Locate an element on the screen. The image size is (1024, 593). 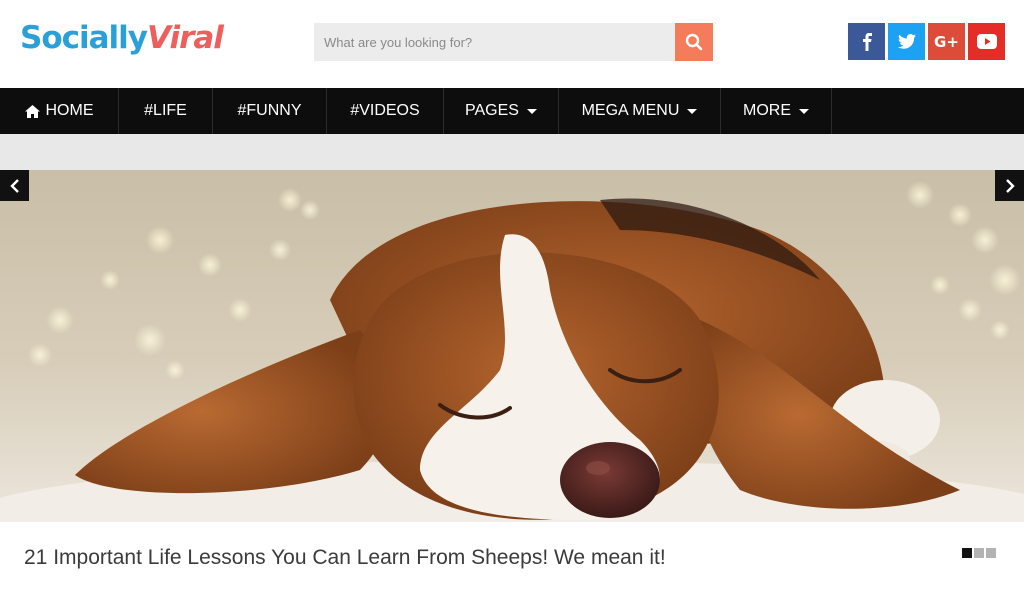
slider-pagination is located at coordinates (979, 553).